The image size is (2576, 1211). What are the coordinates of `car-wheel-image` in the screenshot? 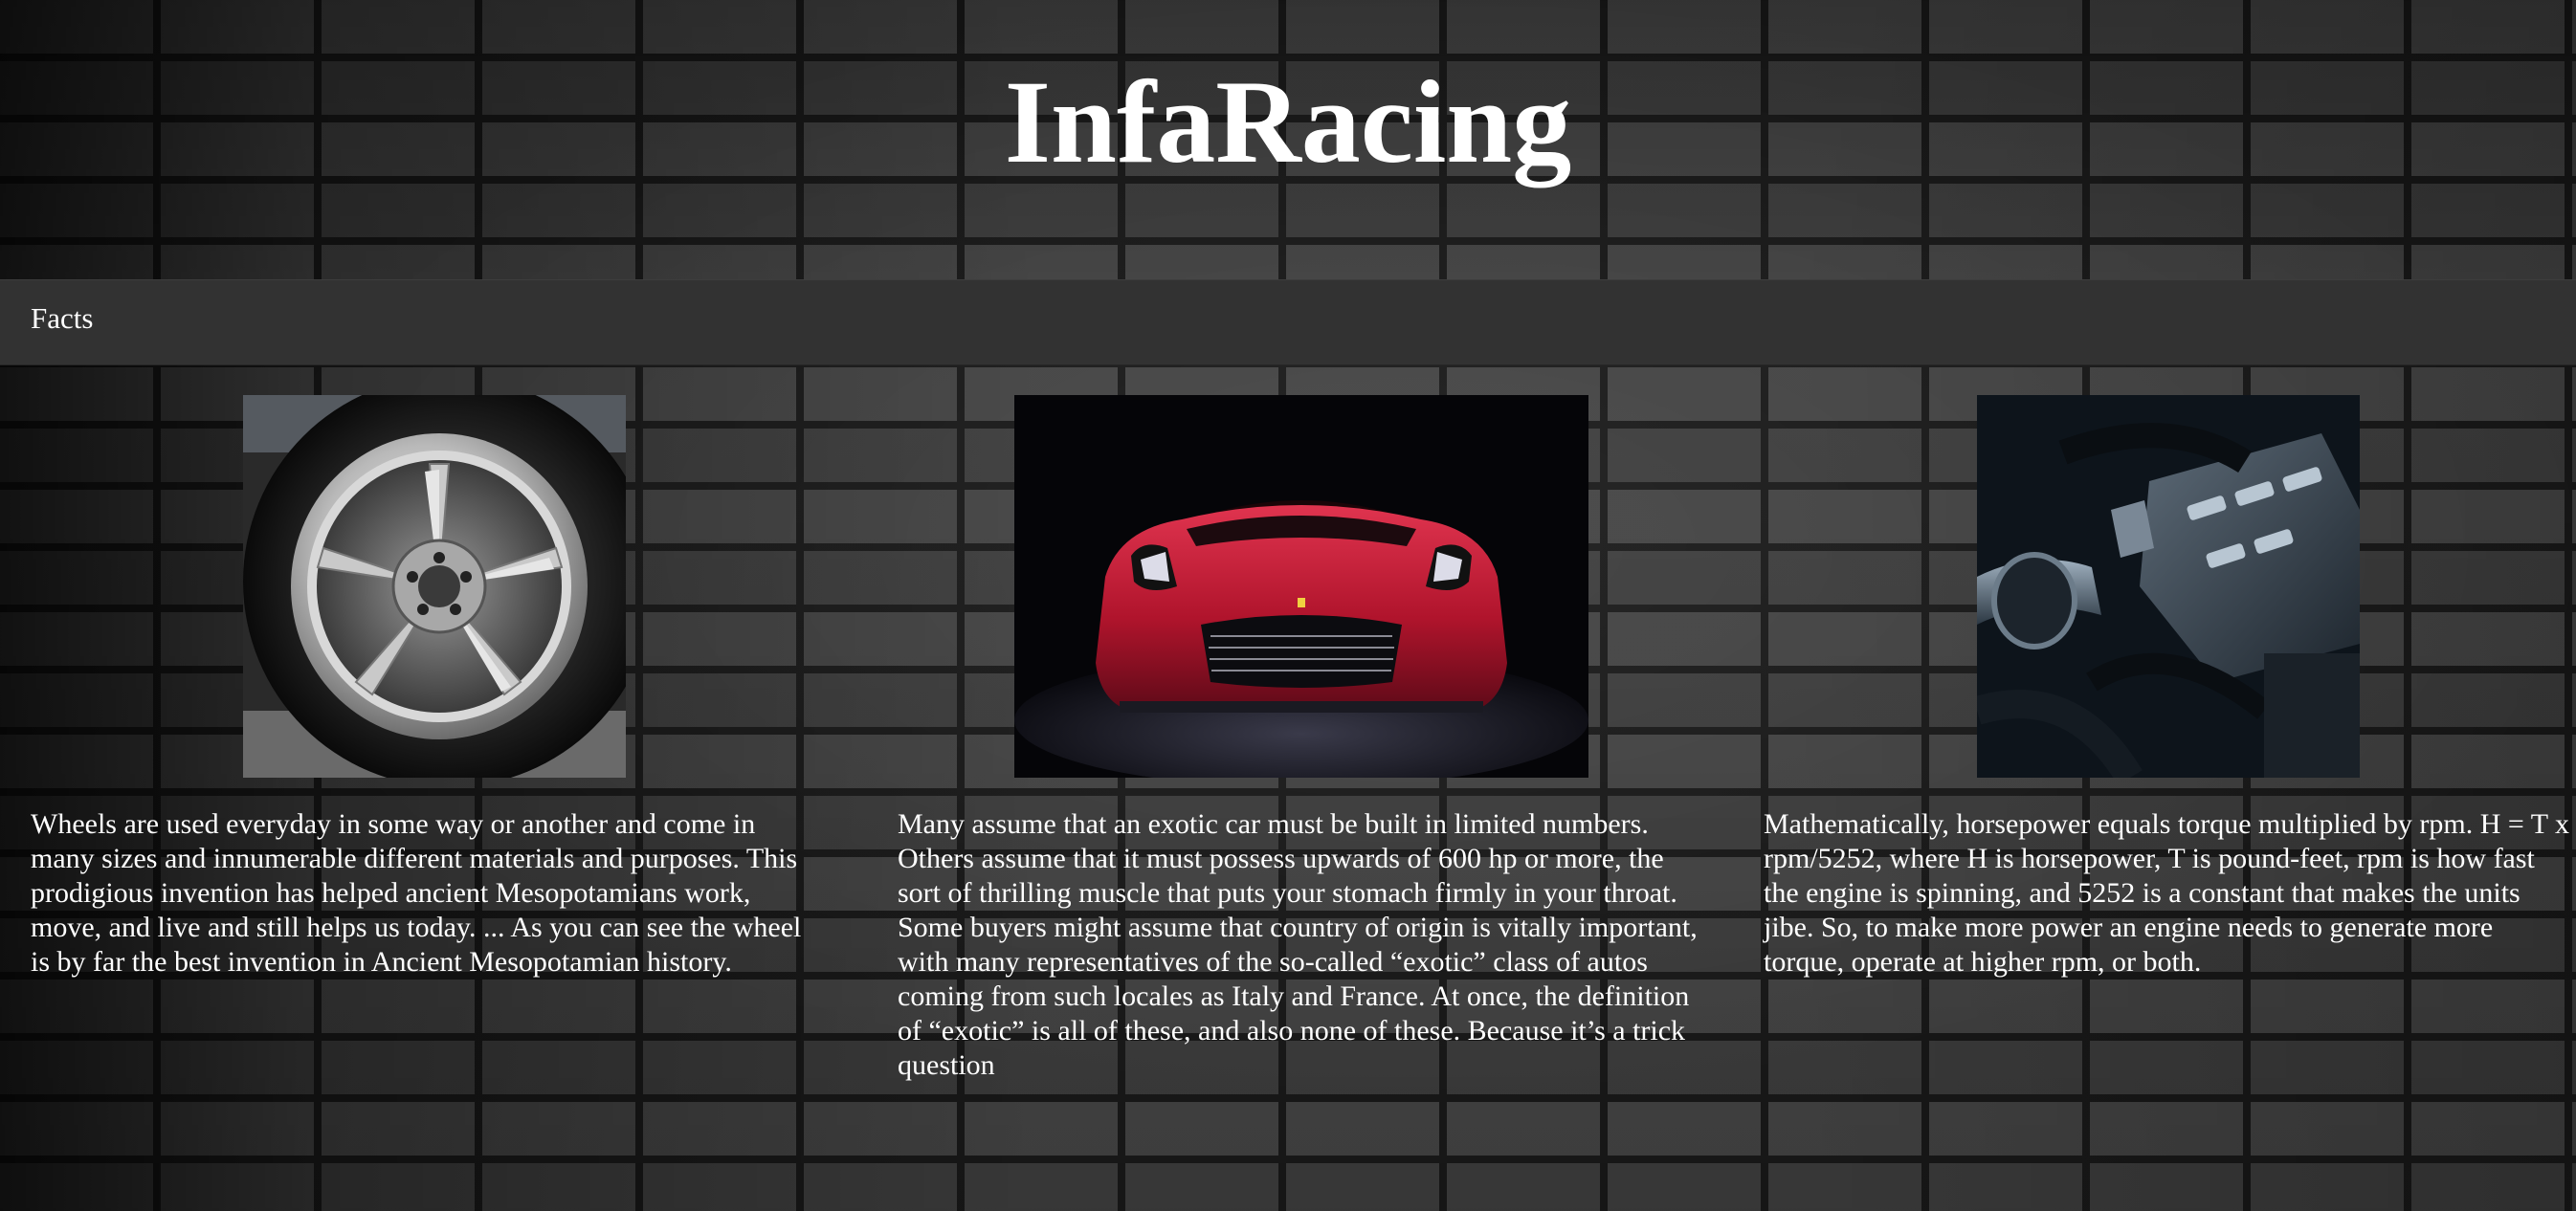 It's located at (434, 586).